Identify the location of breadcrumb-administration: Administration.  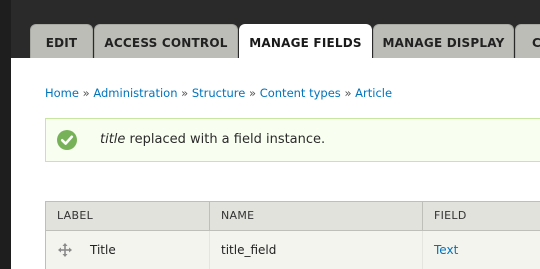
(135, 93).